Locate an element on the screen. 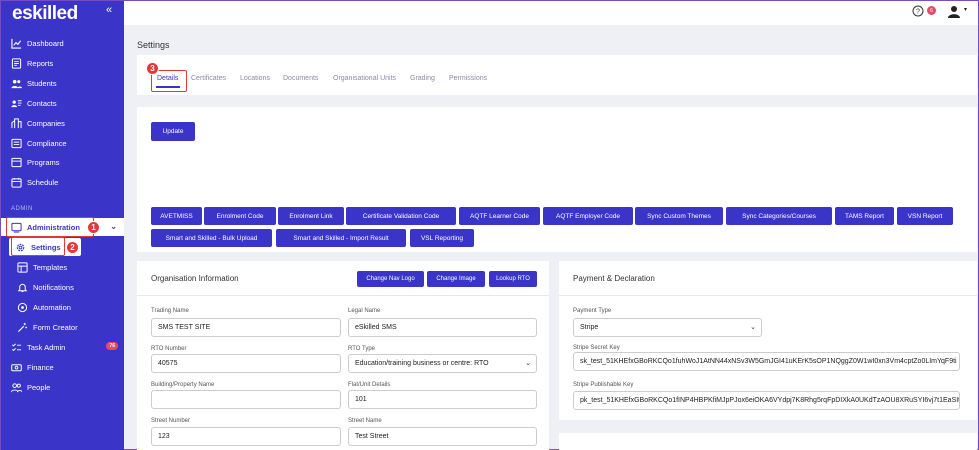 The height and width of the screenshot is (450, 979). help-icon: ? is located at coordinates (918, 12).